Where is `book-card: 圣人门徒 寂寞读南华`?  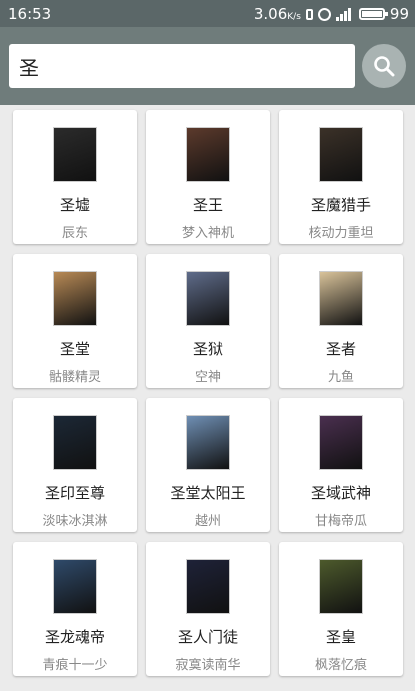
book-card: 圣人门徒 寂寞读南华 is located at coordinates (208, 609).